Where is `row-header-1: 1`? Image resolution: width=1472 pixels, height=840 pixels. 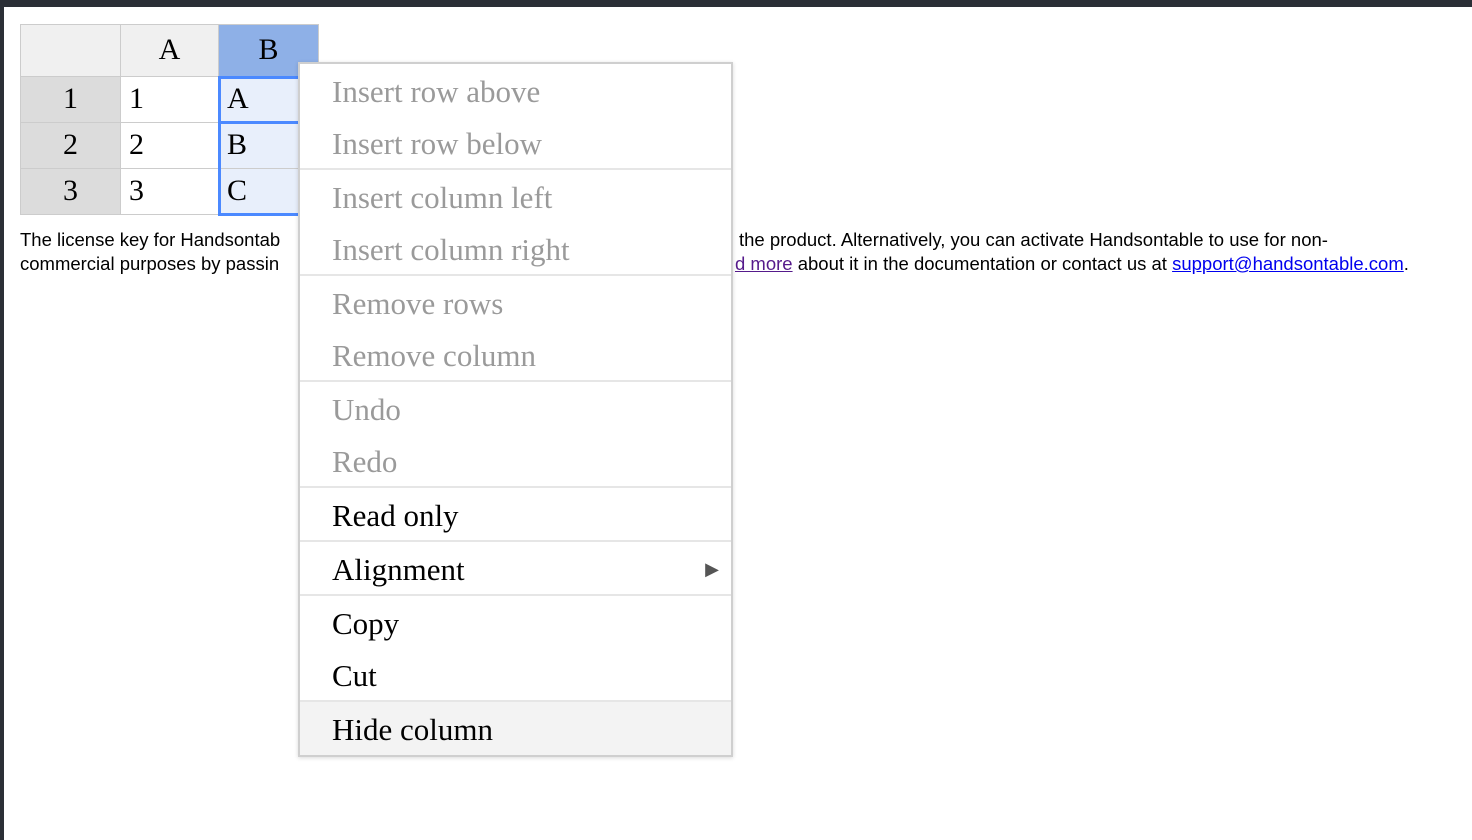
row-header-1: 1 is located at coordinates (70, 100).